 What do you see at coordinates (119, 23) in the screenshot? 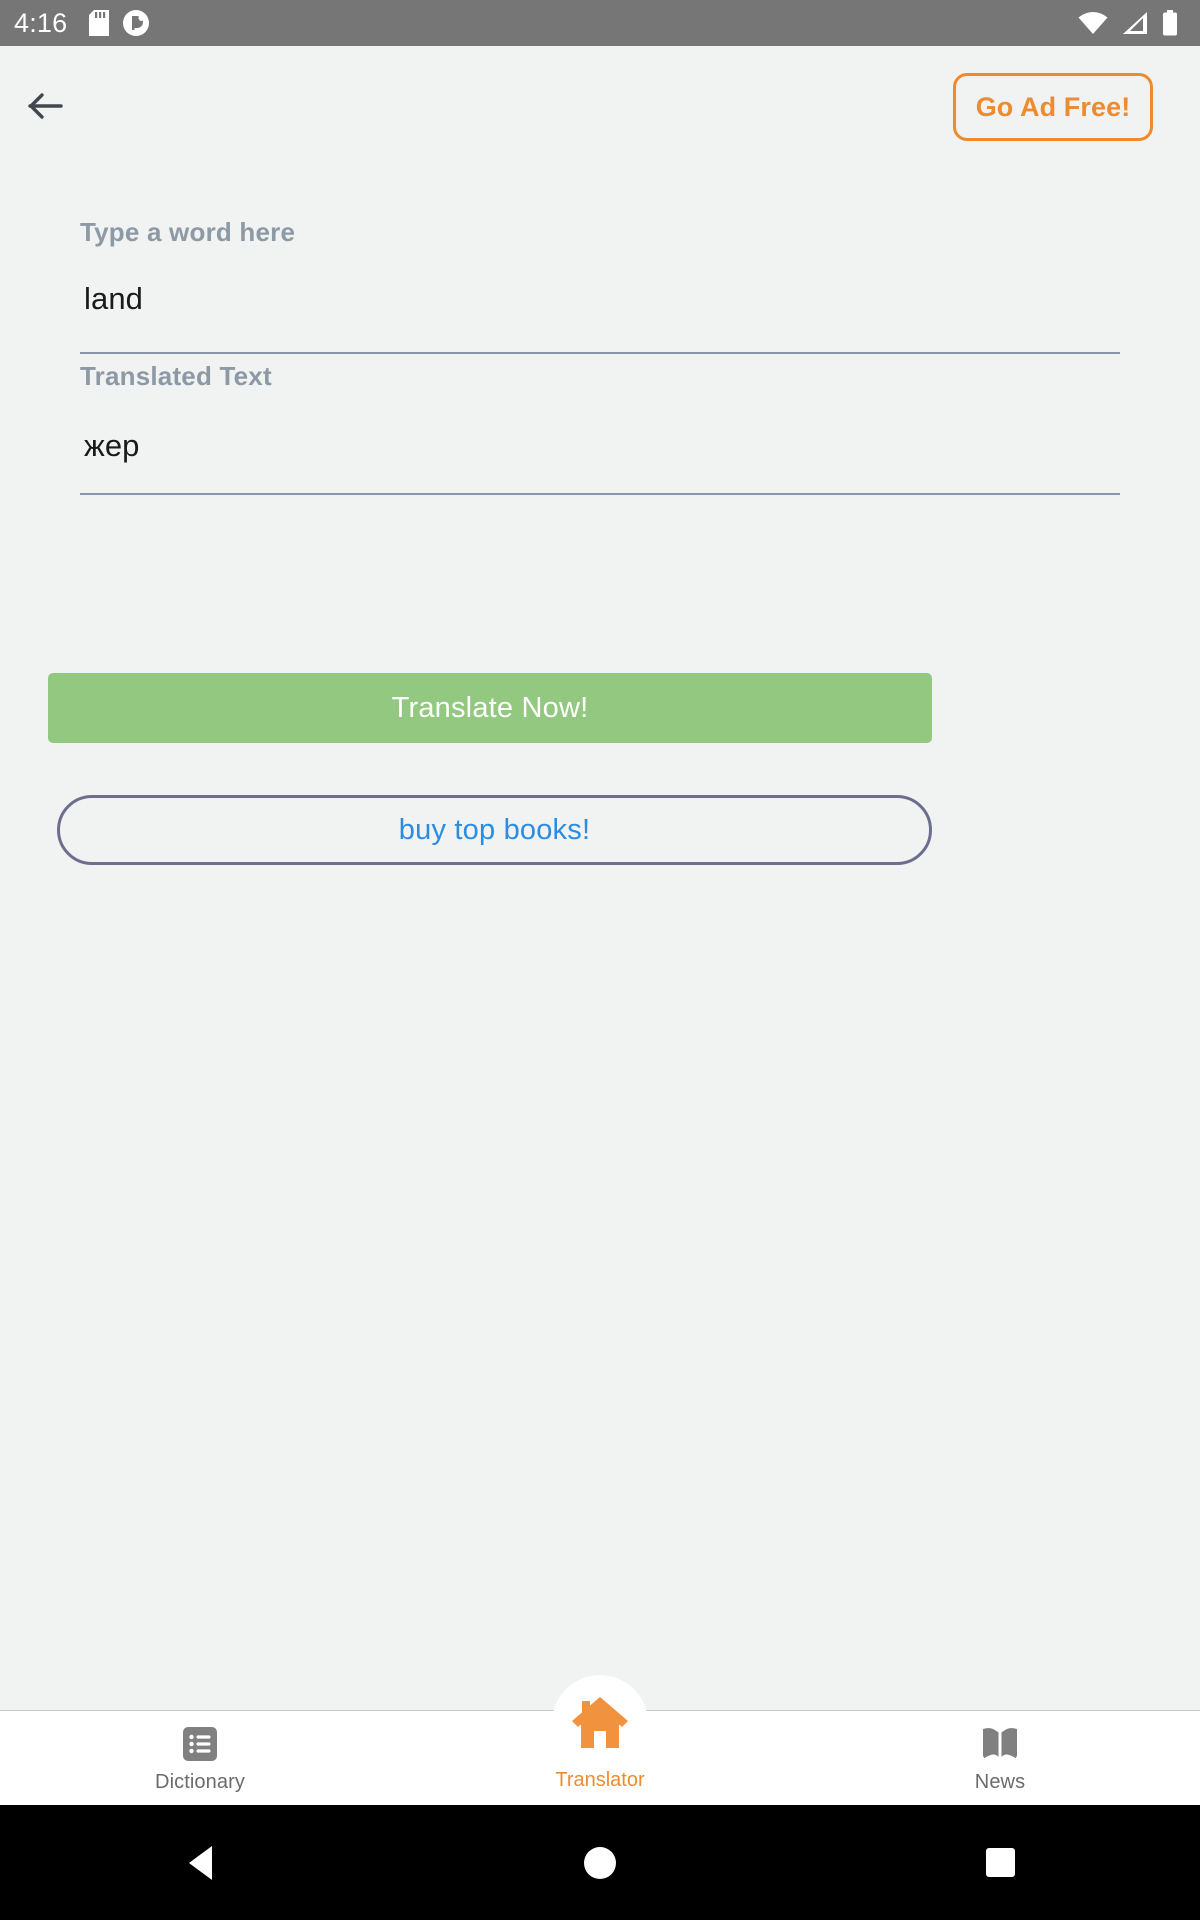
I see `status-bar-left-icons` at bounding box center [119, 23].